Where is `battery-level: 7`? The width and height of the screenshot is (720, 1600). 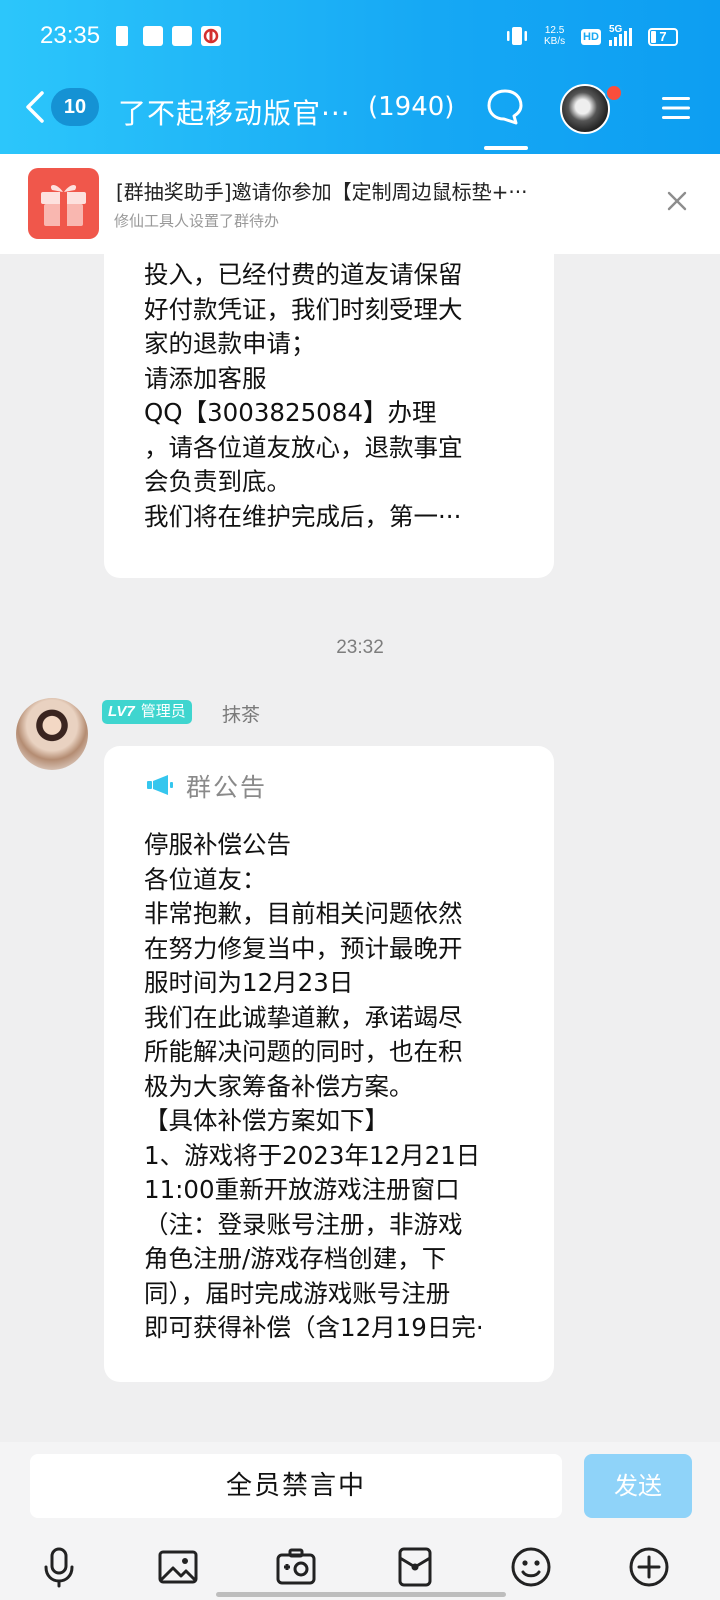
battery-level: 7 is located at coordinates (663, 36).